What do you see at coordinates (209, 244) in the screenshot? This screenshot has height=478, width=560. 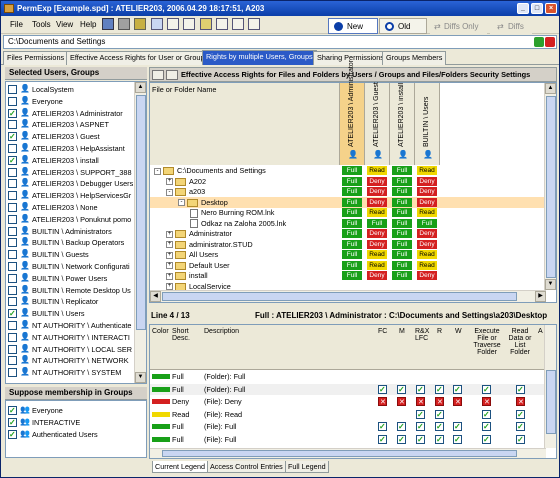 I see `tree-item: + administrator.STUD` at bounding box center [209, 244].